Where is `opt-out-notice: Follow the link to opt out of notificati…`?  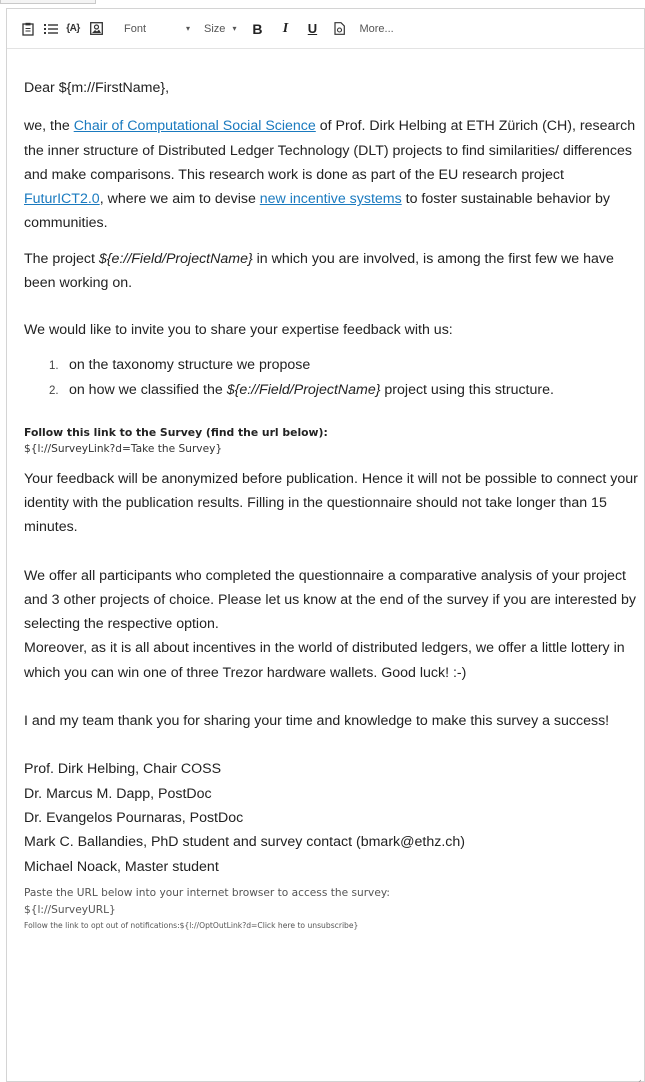 opt-out-notice: Follow the link to opt out of notificati… is located at coordinates (331, 926).